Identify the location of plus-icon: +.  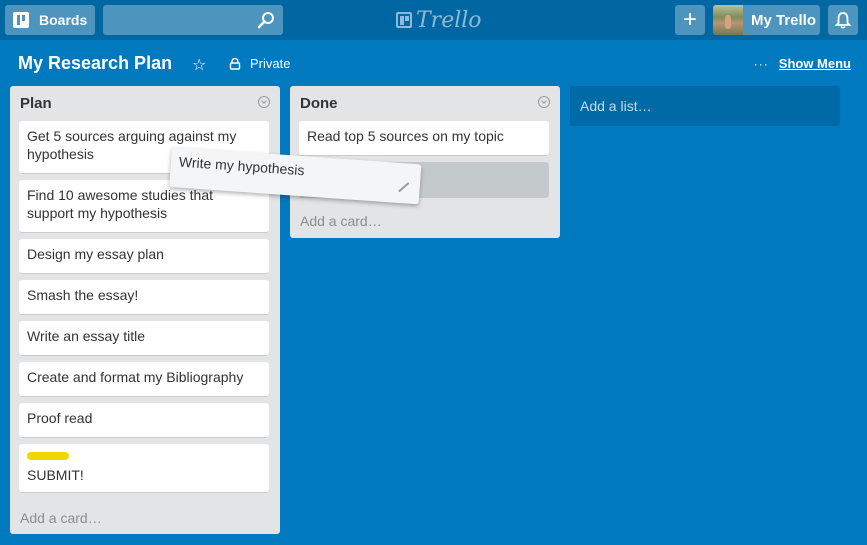
(689, 19).